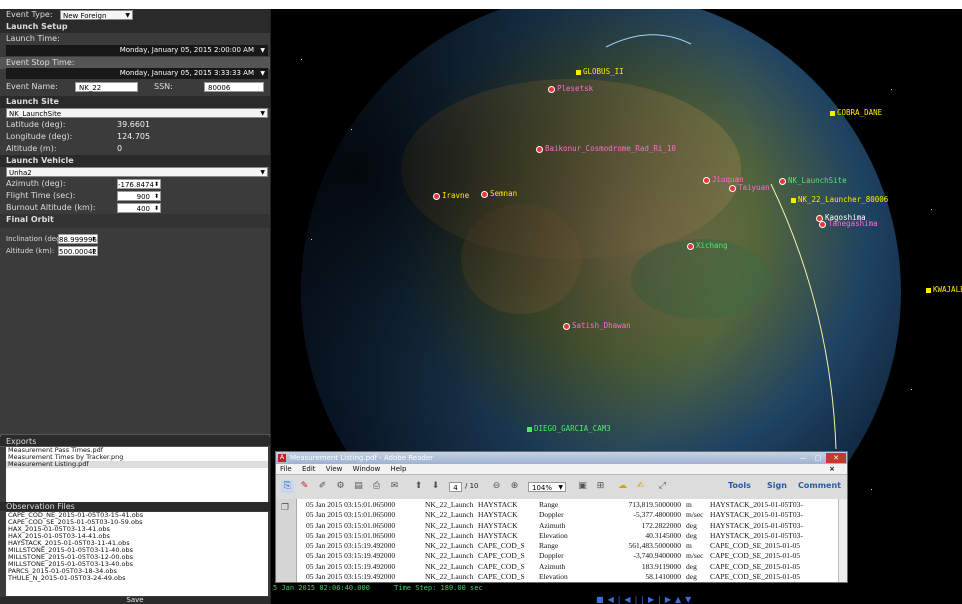 This screenshot has width=962, height=604. Describe the element at coordinates (139, 196) in the screenshot. I see `flight-time-spinner: 900 ⬍` at that location.